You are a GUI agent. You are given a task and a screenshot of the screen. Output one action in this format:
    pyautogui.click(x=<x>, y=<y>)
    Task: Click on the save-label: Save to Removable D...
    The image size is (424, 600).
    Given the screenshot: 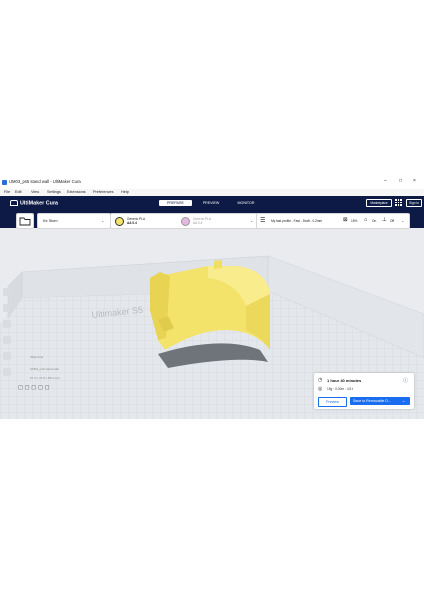 What is the action you would take?
    pyautogui.click(x=372, y=401)
    